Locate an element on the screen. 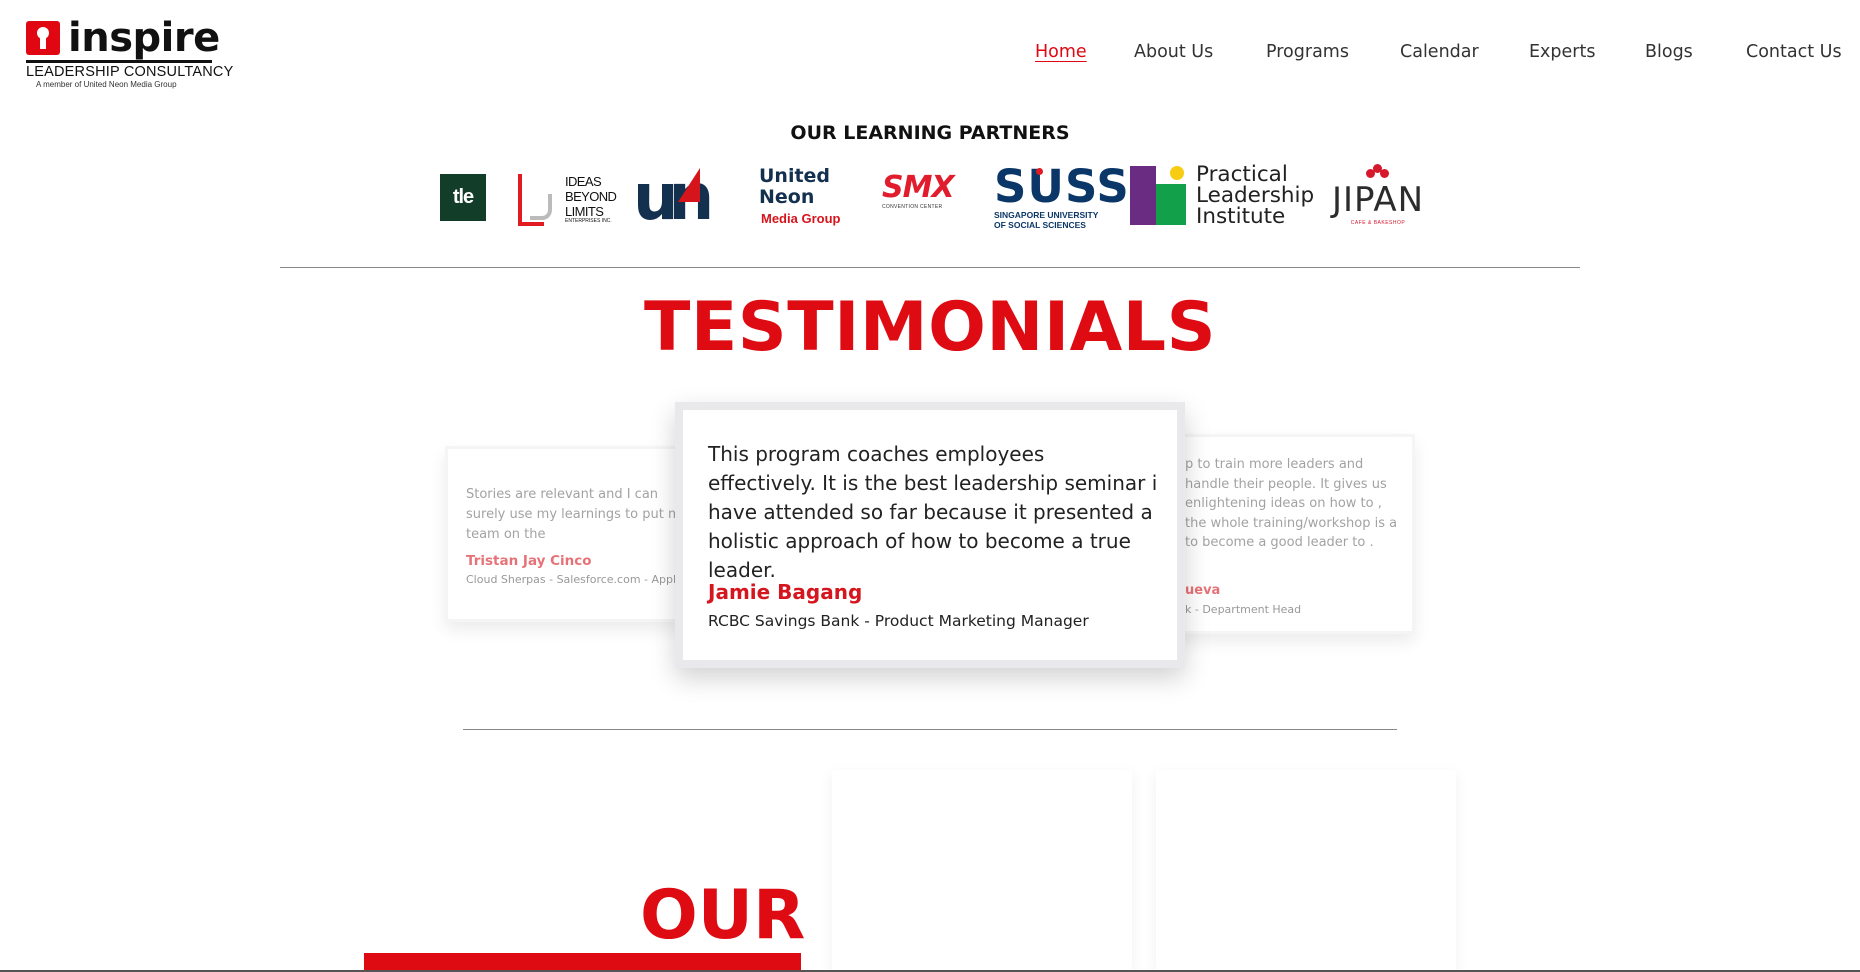 Image resolution: width=1860 pixels, height=972 pixels. partner-logo-jipan: JIPAN CAFE & BAKESHOP is located at coordinates (1378, 196).